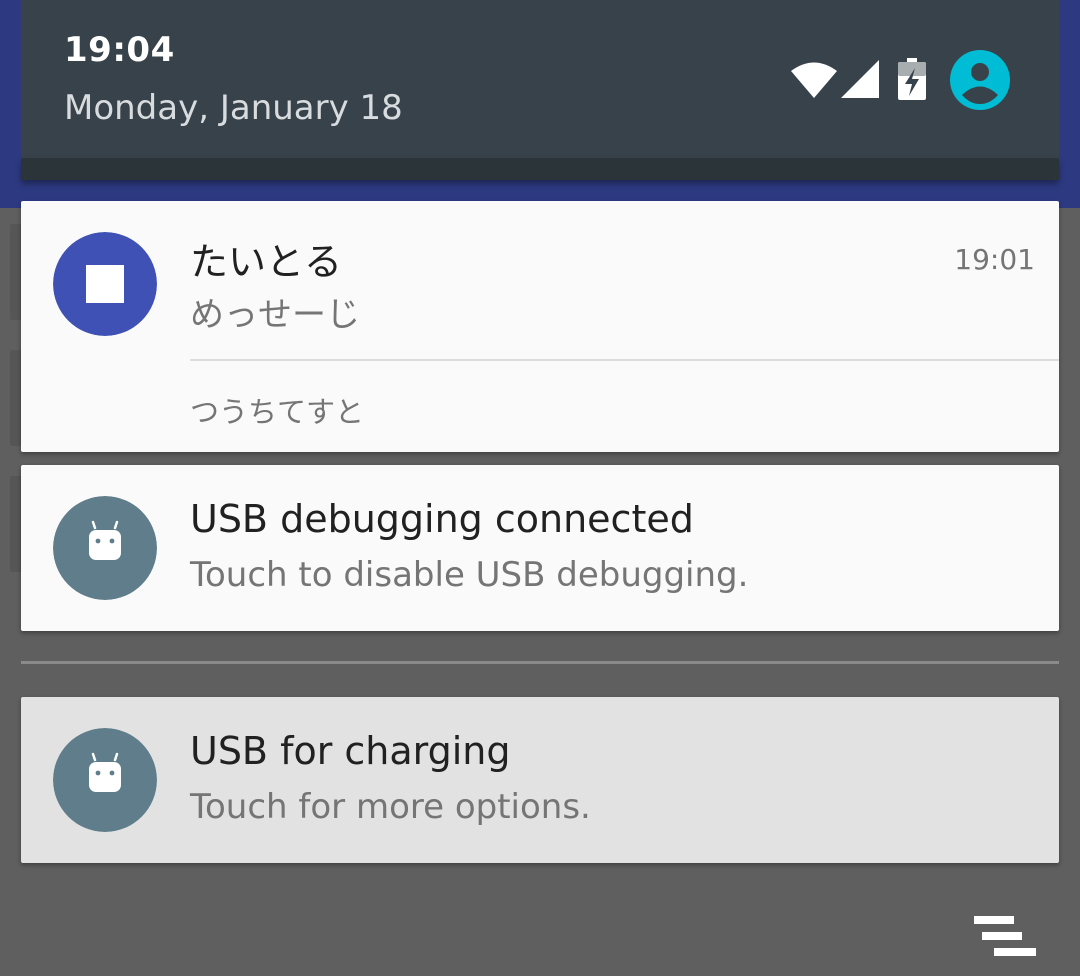 Image resolution: width=1080 pixels, height=976 pixels. What do you see at coordinates (277, 412) in the screenshot?
I see `notification-subtext: つうちてすと` at bounding box center [277, 412].